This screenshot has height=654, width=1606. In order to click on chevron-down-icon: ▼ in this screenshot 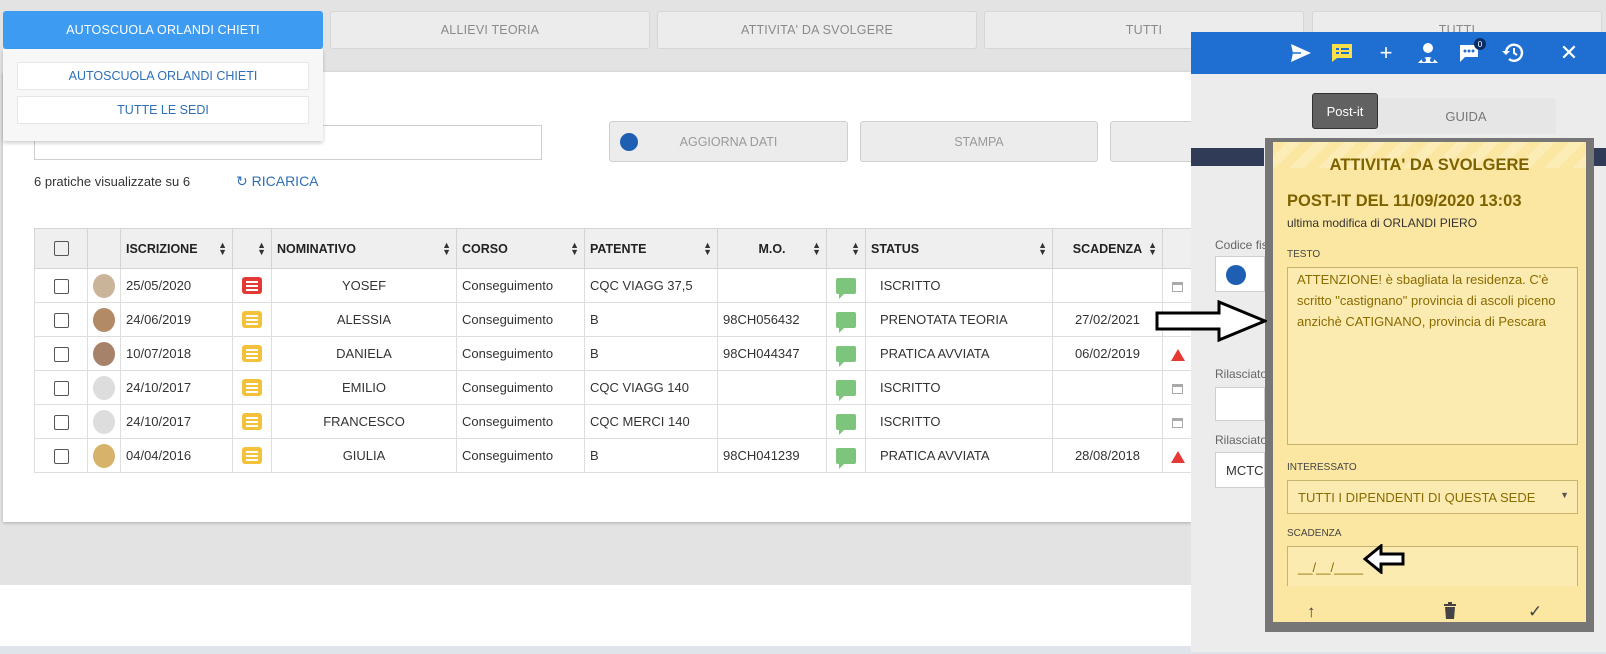, I will do `click(1564, 495)`.